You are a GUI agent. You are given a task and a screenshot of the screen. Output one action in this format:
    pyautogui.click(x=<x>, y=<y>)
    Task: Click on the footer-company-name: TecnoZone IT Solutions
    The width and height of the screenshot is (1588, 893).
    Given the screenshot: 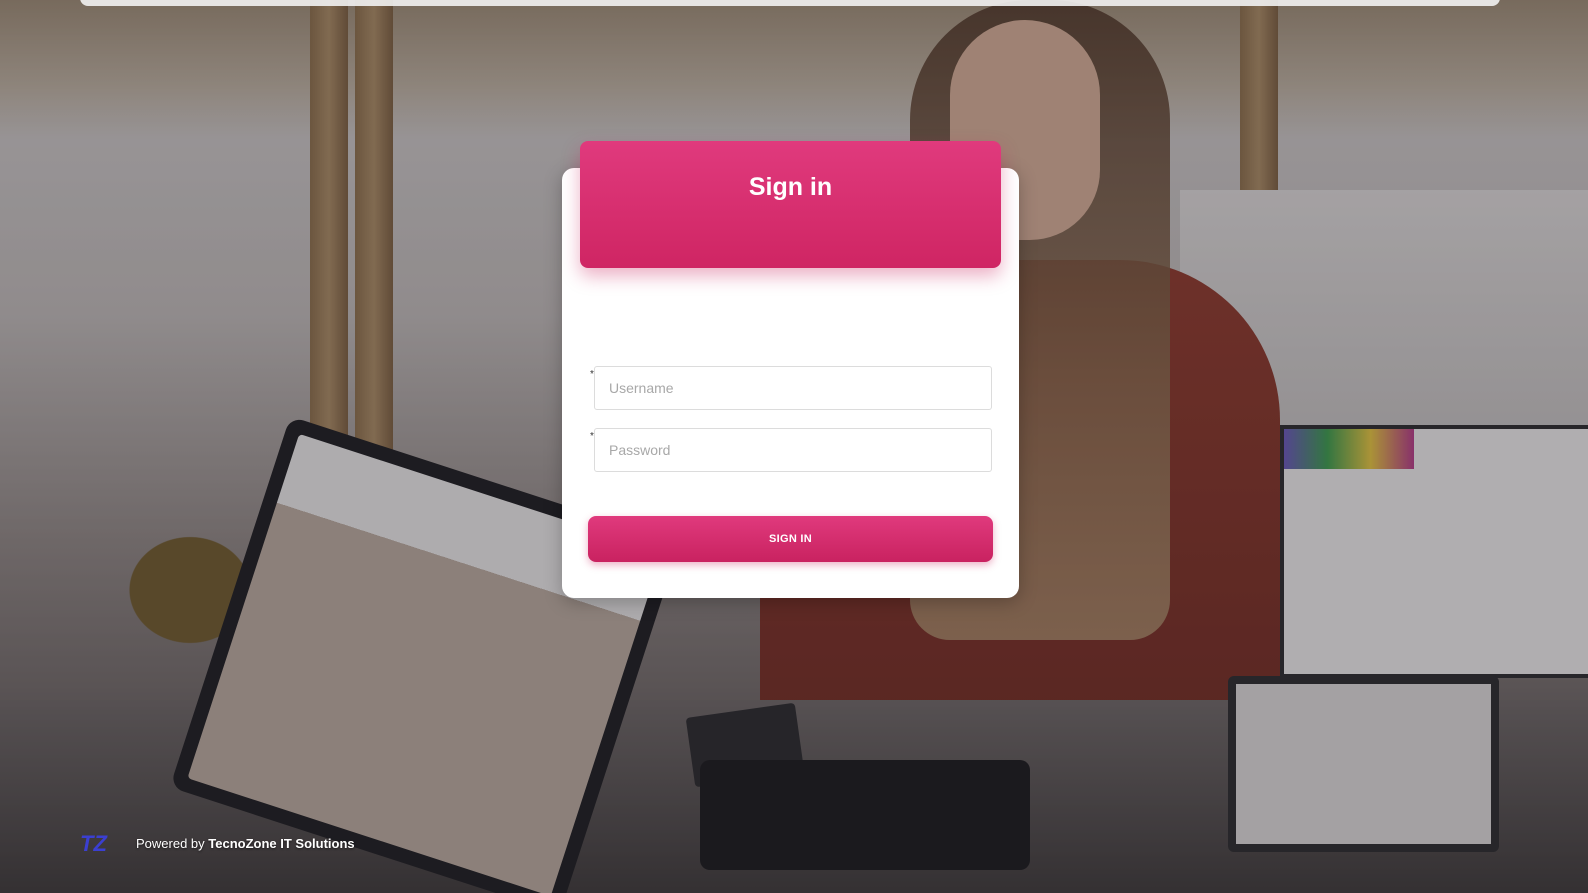 What is the action you would take?
    pyautogui.click(x=281, y=843)
    